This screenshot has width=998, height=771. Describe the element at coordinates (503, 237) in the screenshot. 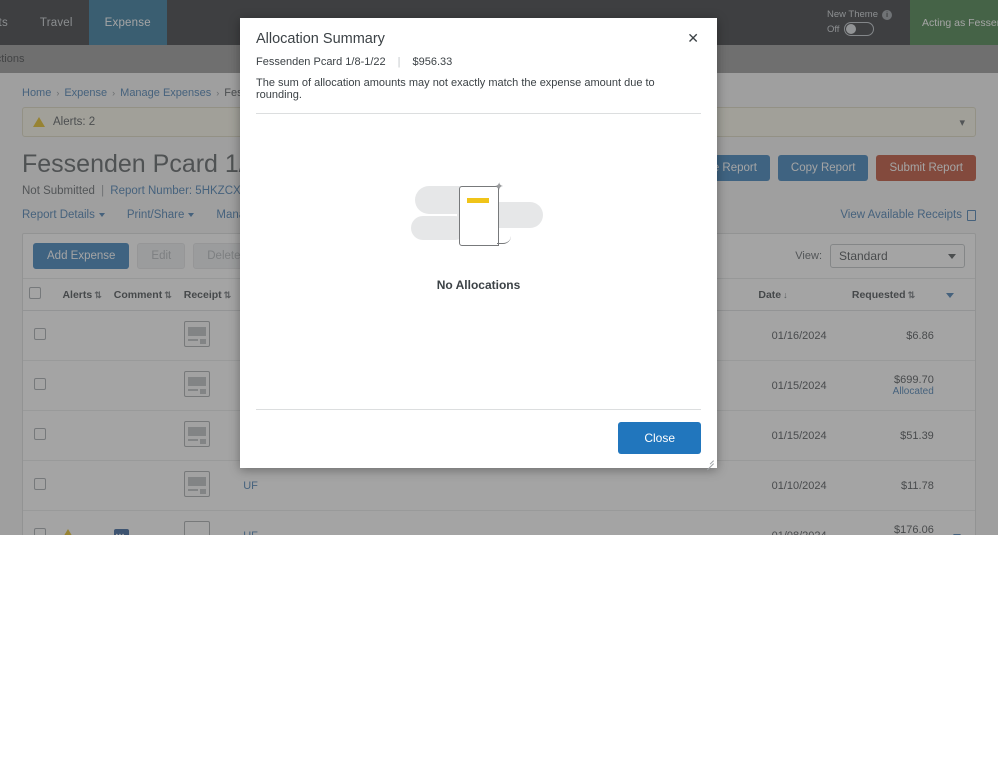

I see `document-fold` at that location.